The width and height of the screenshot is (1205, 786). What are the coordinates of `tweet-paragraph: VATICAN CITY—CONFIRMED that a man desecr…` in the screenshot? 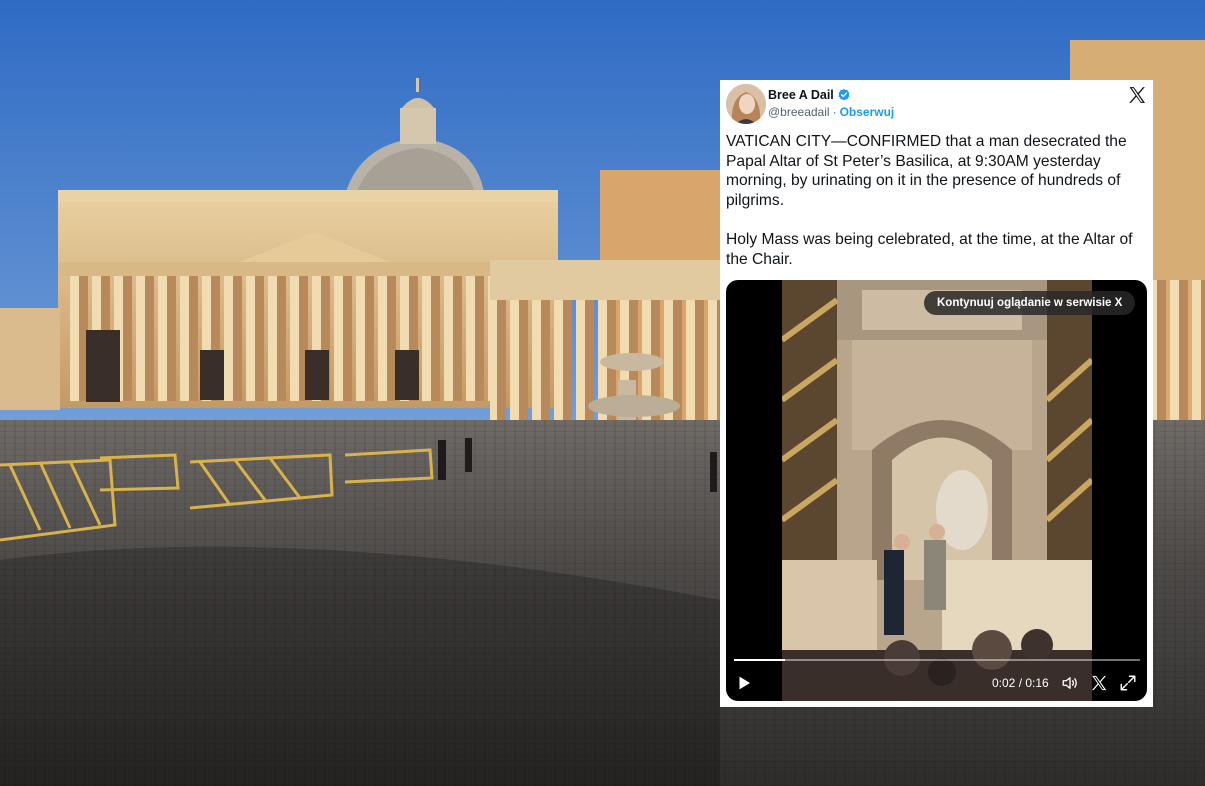 It's located at (926, 171).